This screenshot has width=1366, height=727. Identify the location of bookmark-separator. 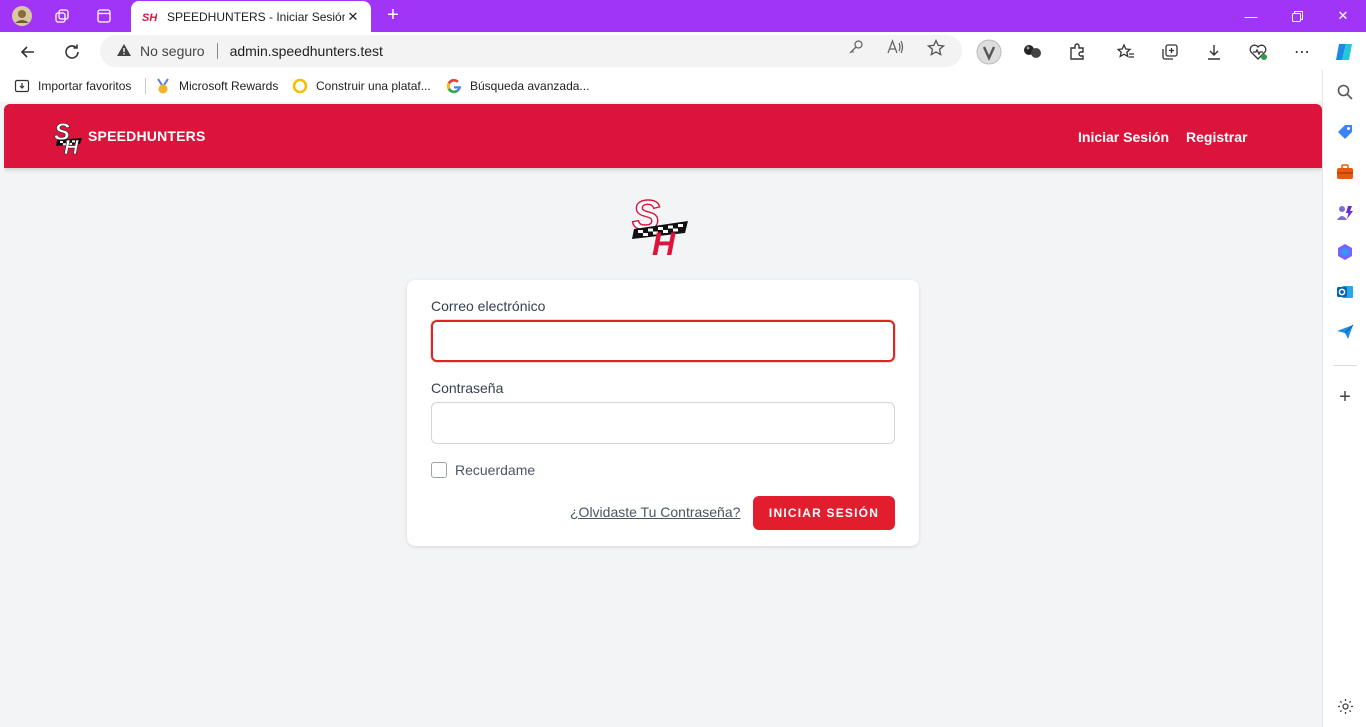
(145, 86).